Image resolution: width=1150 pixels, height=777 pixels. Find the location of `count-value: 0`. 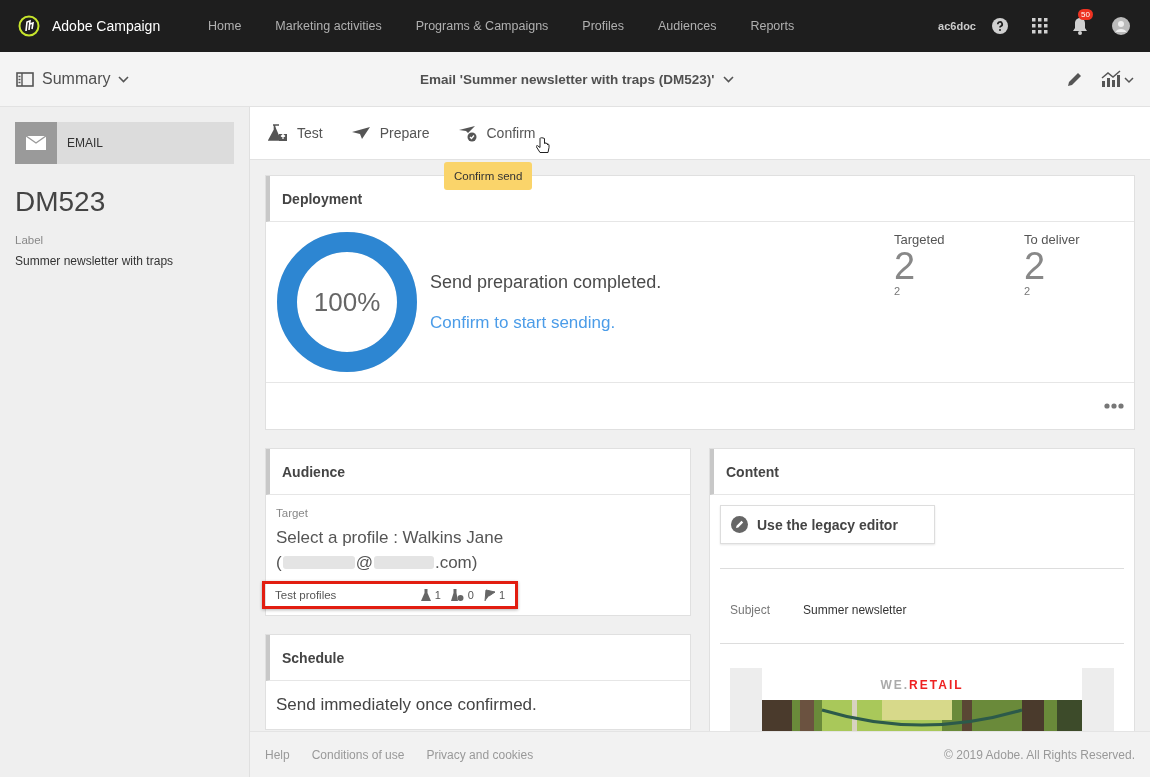

count-value: 0 is located at coordinates (470, 595).